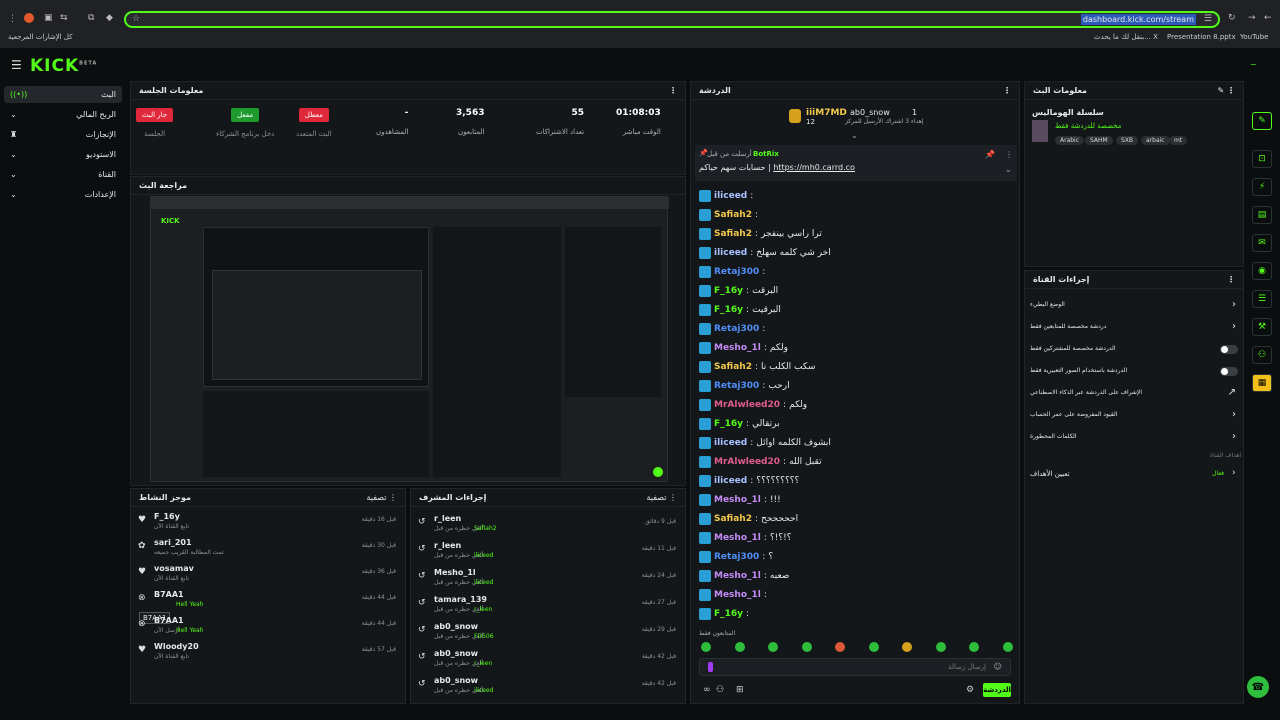 This screenshot has width=1280, height=720. What do you see at coordinates (672, 19) in the screenshot?
I see `address-bar: ☆ dashboard.kick.com/stream ☰` at bounding box center [672, 19].